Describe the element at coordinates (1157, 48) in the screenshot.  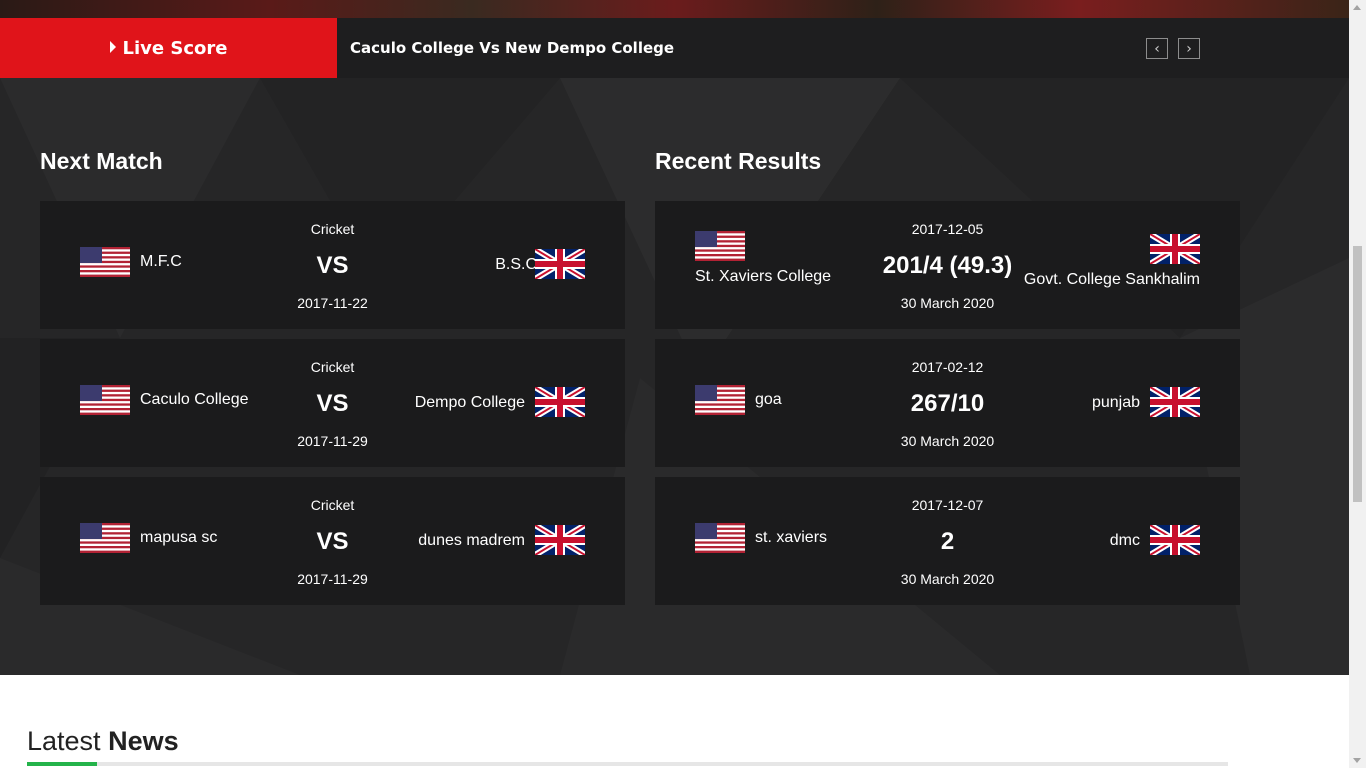
I see `ticker-prev-button: ‹` at that location.